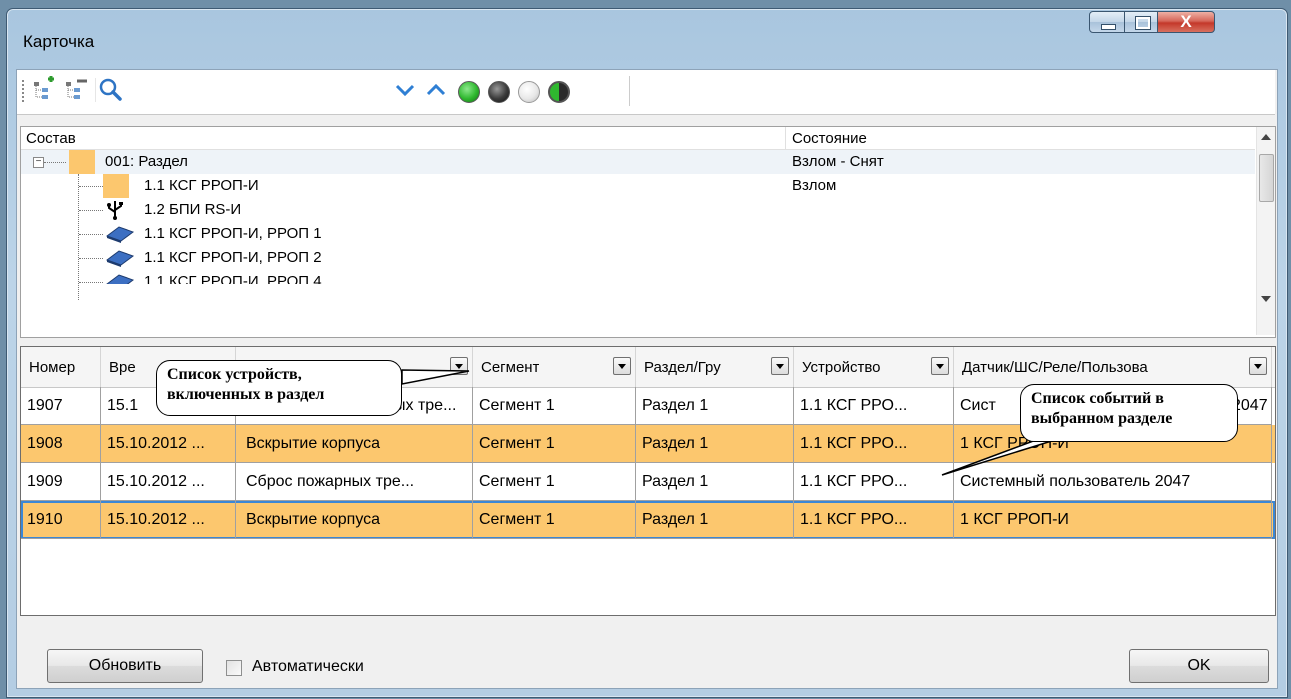 The height and width of the screenshot is (699, 1291). What do you see at coordinates (59, 41) in the screenshot?
I see `window-title: Карточка` at bounding box center [59, 41].